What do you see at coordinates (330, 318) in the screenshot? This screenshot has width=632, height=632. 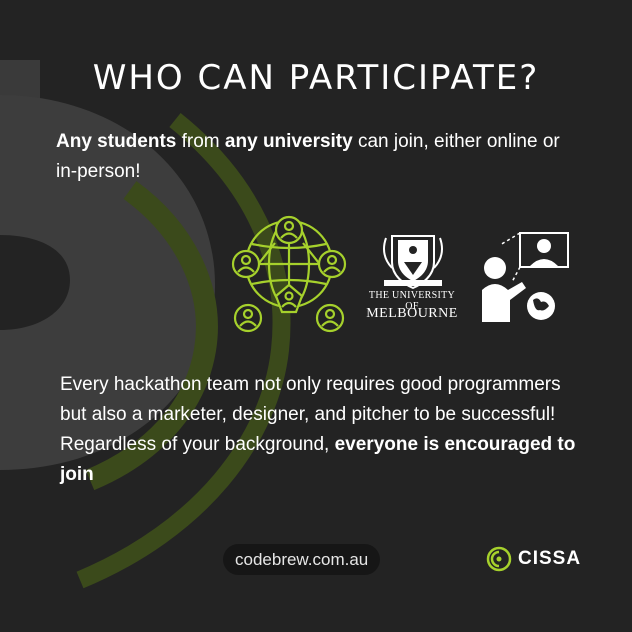 I see `node-bottom-right` at bounding box center [330, 318].